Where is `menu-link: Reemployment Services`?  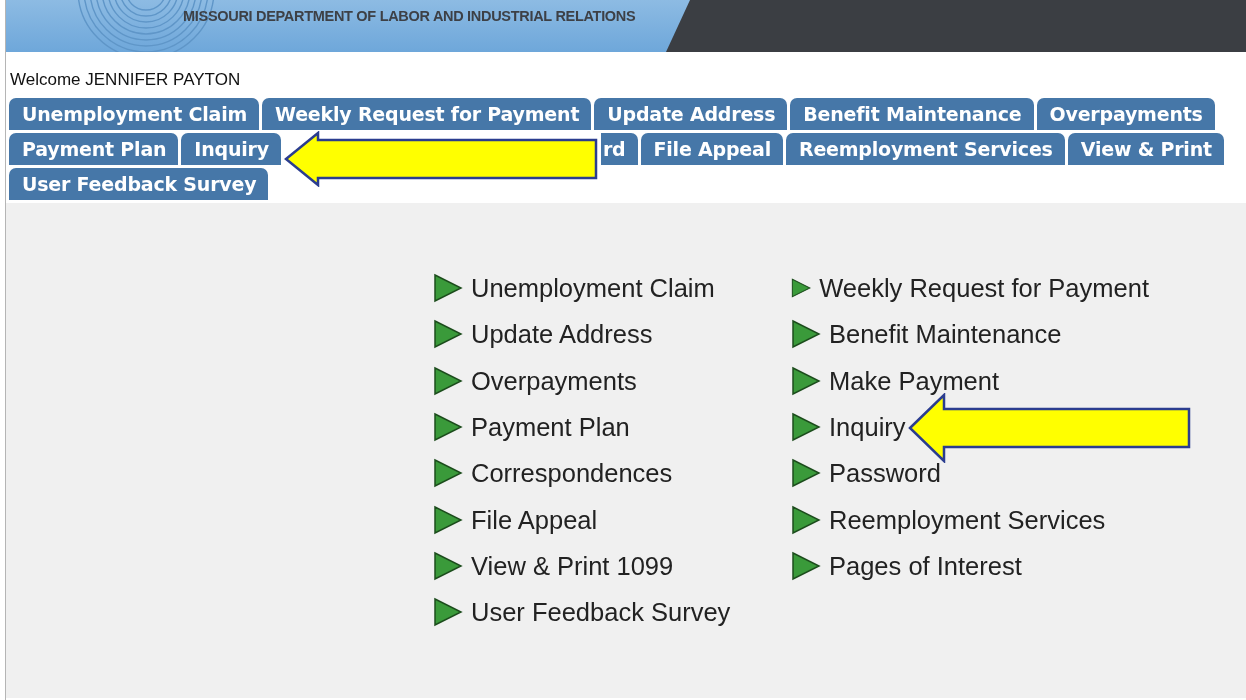 menu-link: Reemployment Services is located at coordinates (967, 519).